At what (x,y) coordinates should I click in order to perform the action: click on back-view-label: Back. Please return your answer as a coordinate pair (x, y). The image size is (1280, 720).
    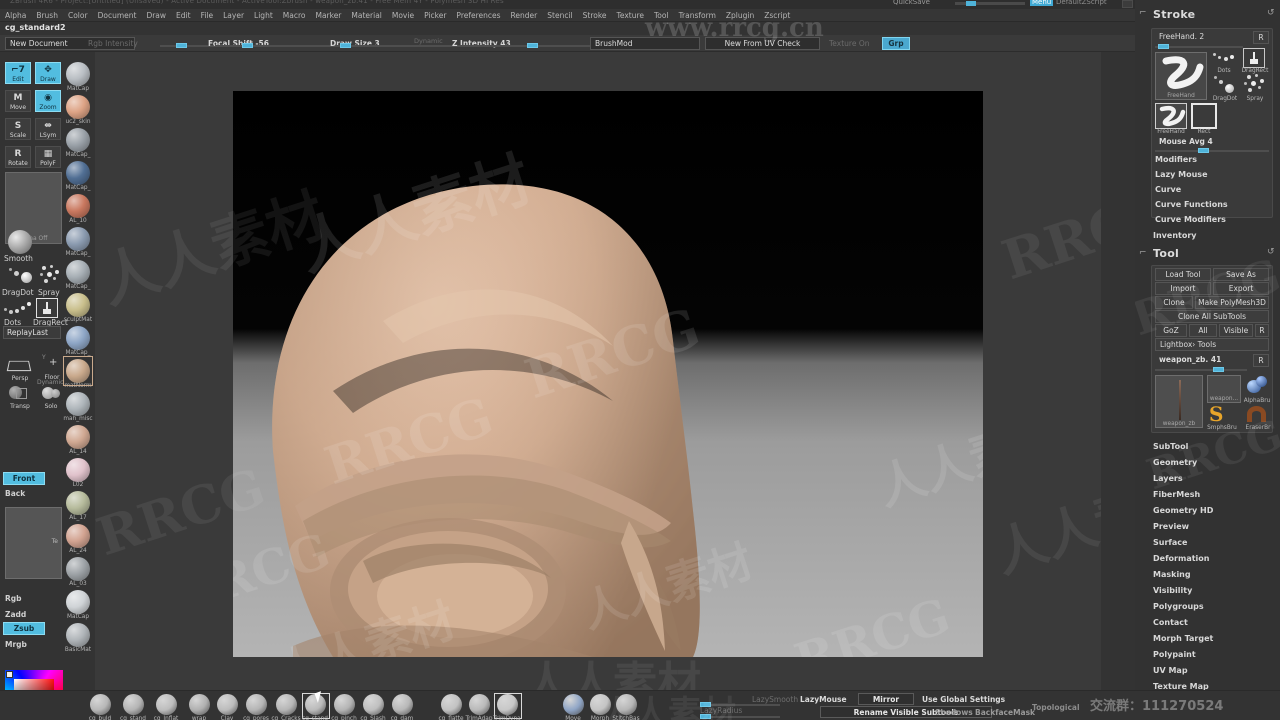
    Looking at the image, I should click on (15, 493).